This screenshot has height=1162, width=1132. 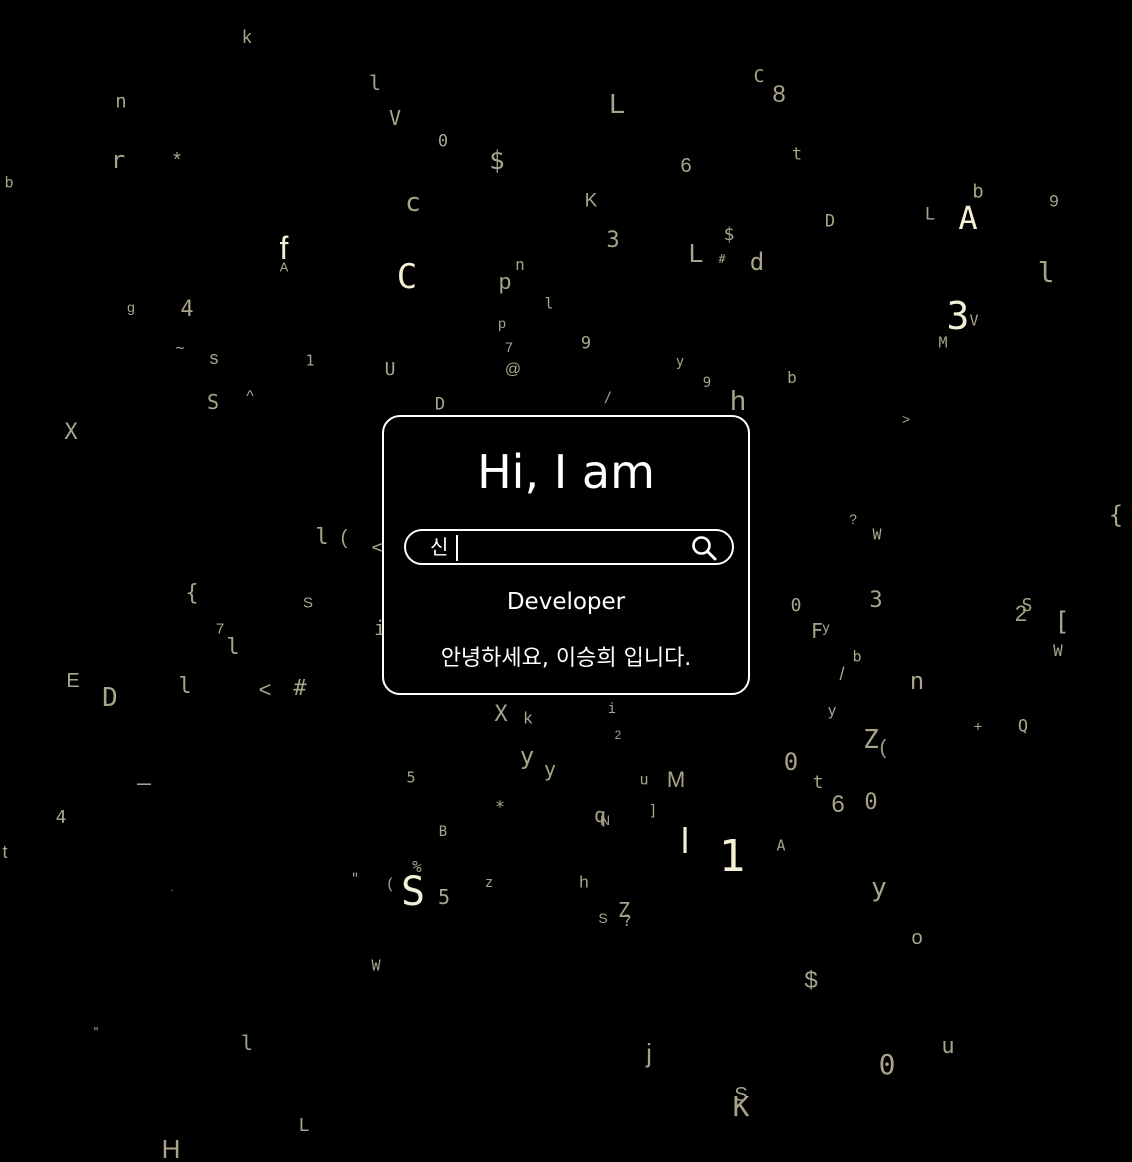 I want to click on role-label: Developer, so click(x=566, y=602).